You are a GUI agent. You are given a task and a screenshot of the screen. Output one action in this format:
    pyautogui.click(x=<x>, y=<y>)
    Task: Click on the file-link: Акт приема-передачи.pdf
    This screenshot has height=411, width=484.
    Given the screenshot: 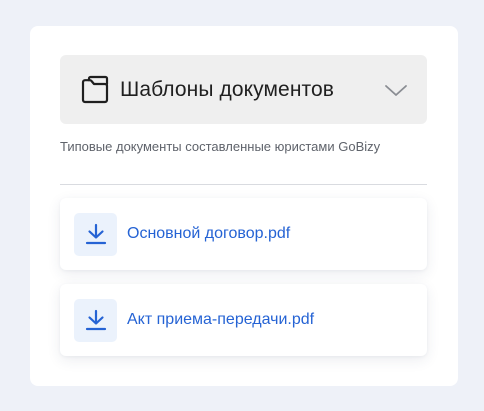 What is the action you would take?
    pyautogui.click(x=220, y=320)
    